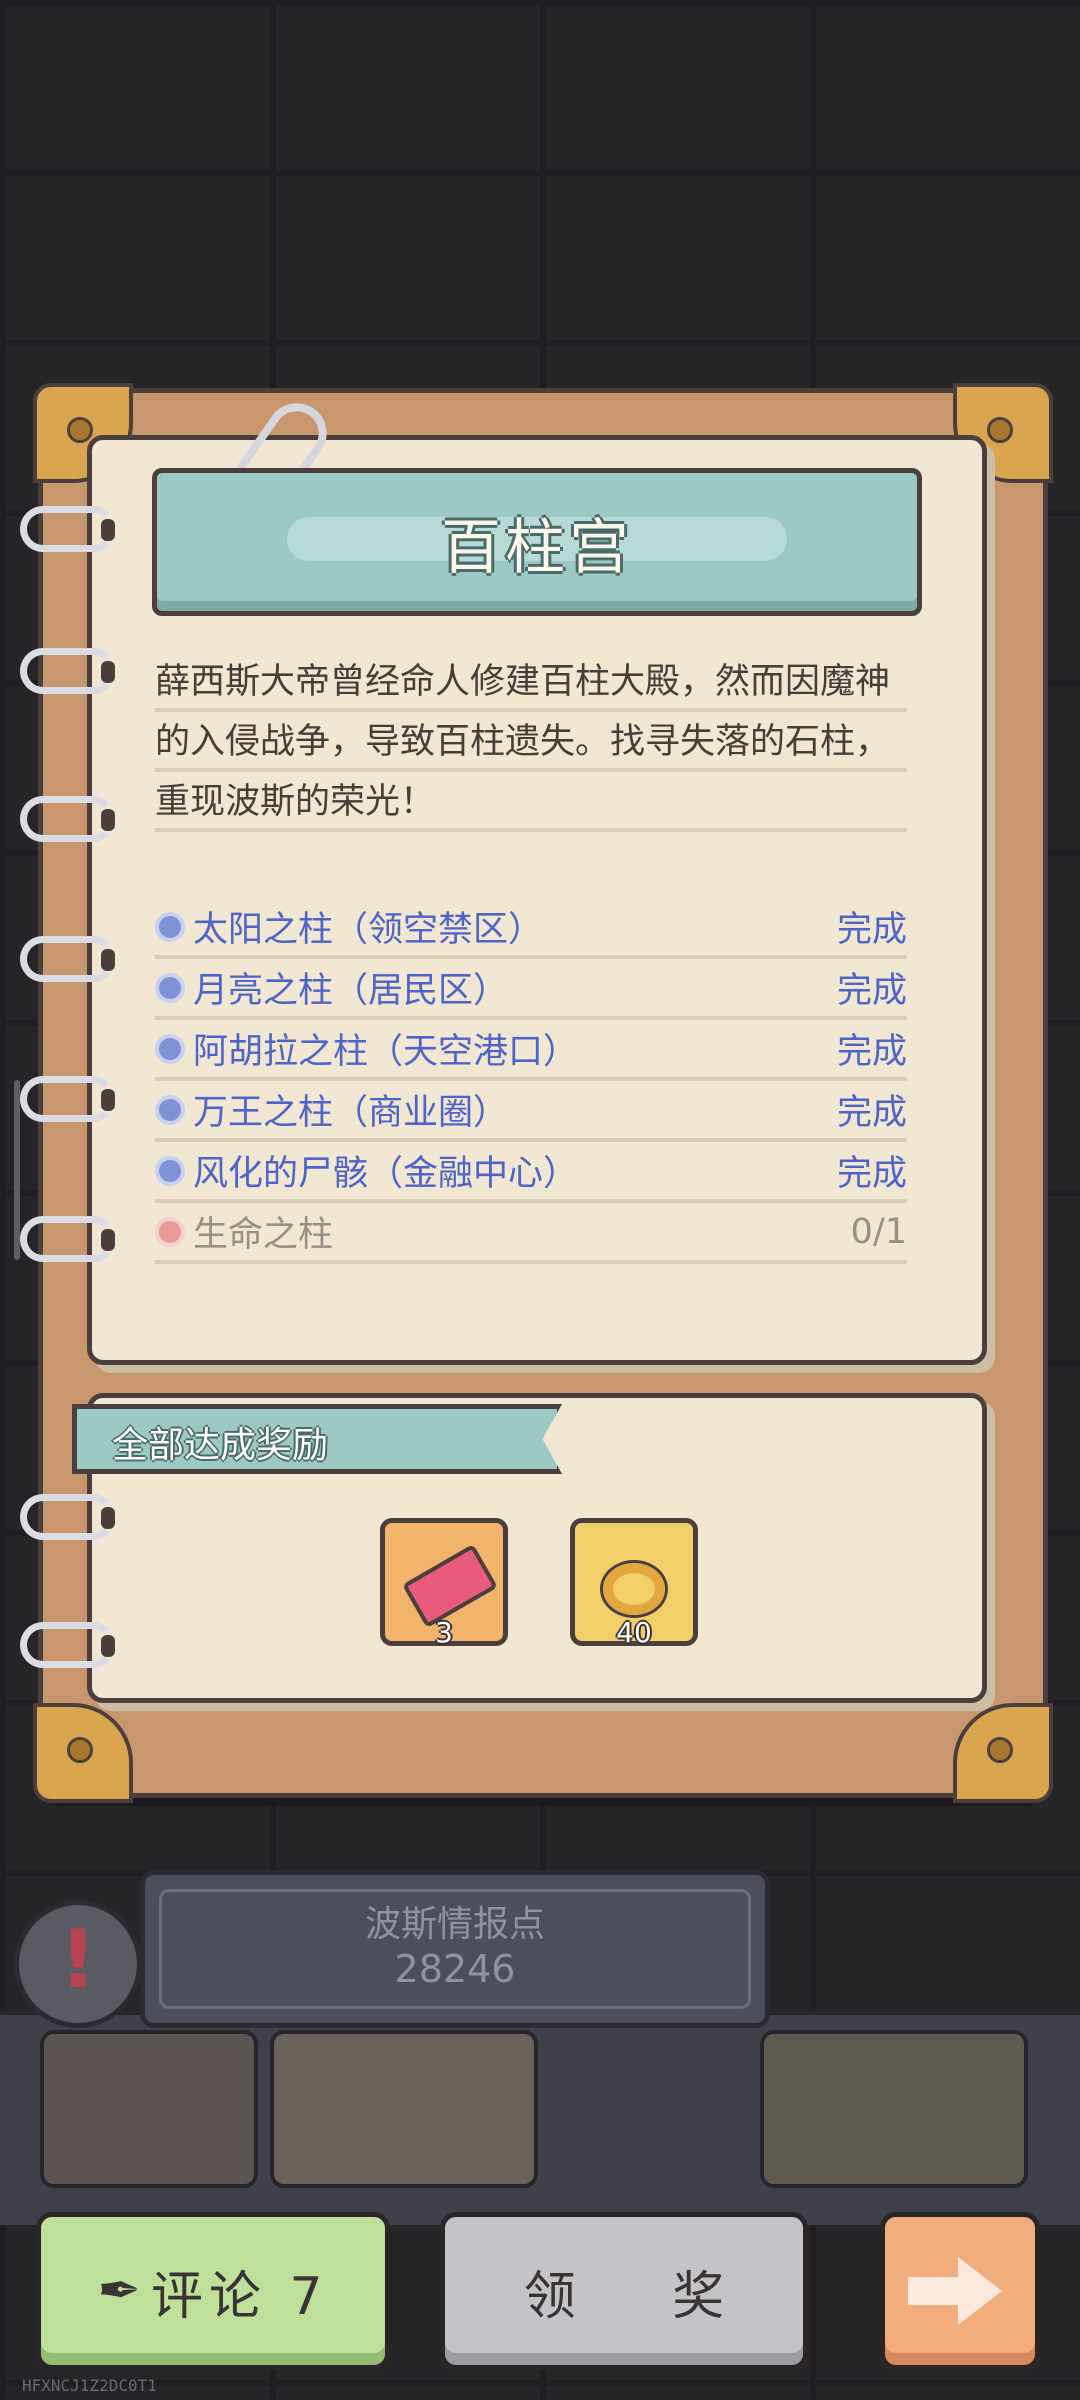  I want to click on claim-reward-button: 领 奖, so click(624, 2291).